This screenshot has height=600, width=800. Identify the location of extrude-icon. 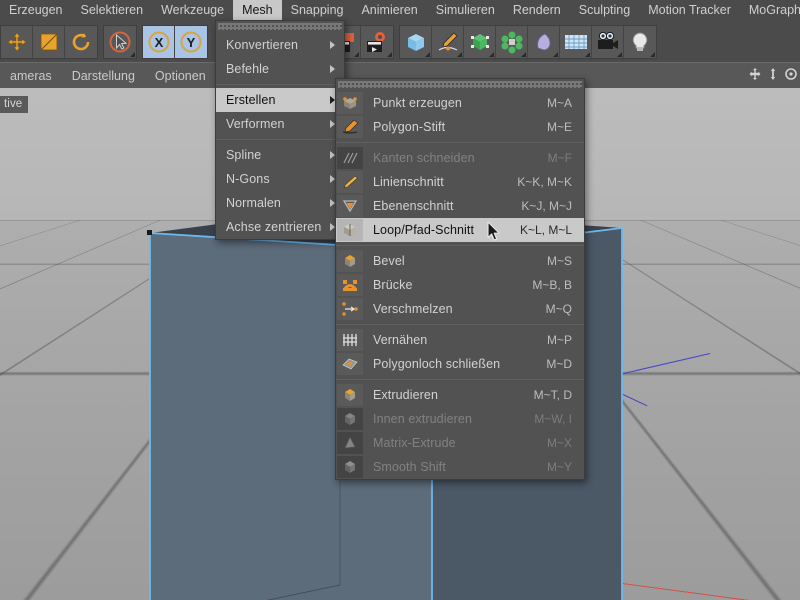
(350, 395).